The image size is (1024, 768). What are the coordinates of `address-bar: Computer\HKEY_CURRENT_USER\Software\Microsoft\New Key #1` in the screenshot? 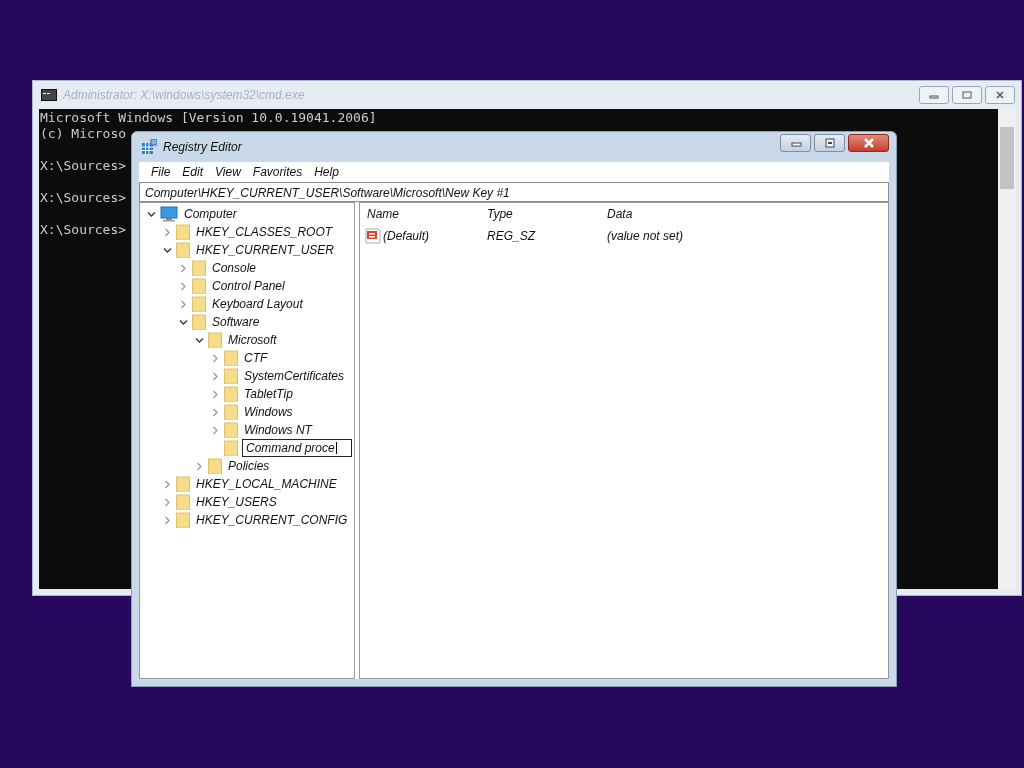 It's located at (514, 192).